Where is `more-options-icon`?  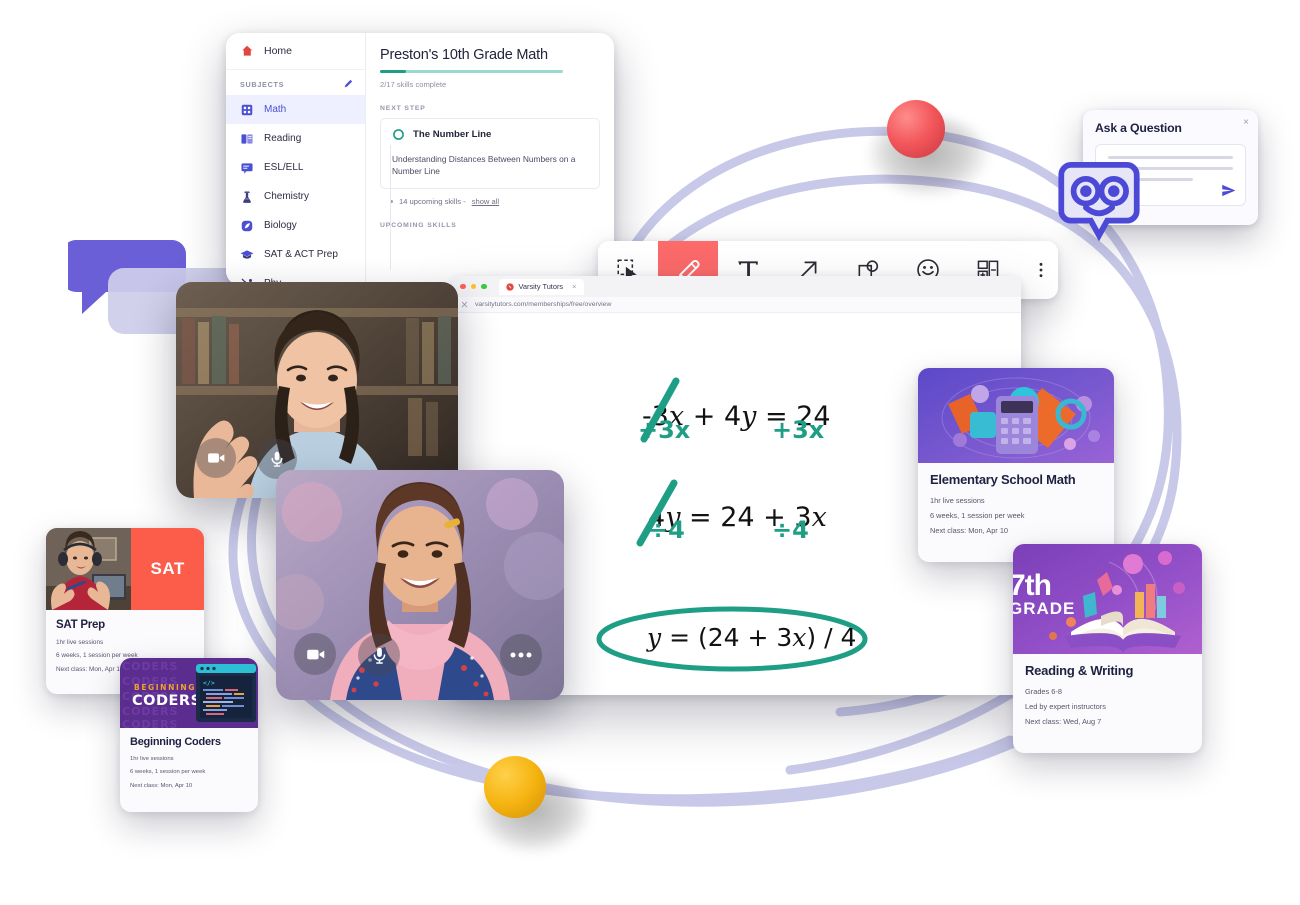
more-options-icon is located at coordinates (521, 655).